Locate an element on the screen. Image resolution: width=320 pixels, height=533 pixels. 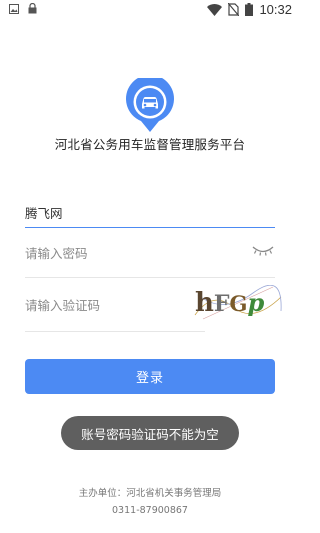
status-right-icons: 10:32 is located at coordinates (249, 9).